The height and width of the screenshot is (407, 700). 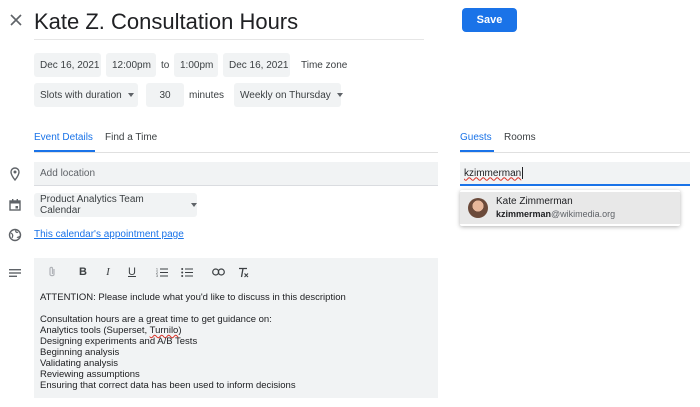 I want to click on calendar-select-label: Product Analytics Team Calendar, so click(x=92, y=205).